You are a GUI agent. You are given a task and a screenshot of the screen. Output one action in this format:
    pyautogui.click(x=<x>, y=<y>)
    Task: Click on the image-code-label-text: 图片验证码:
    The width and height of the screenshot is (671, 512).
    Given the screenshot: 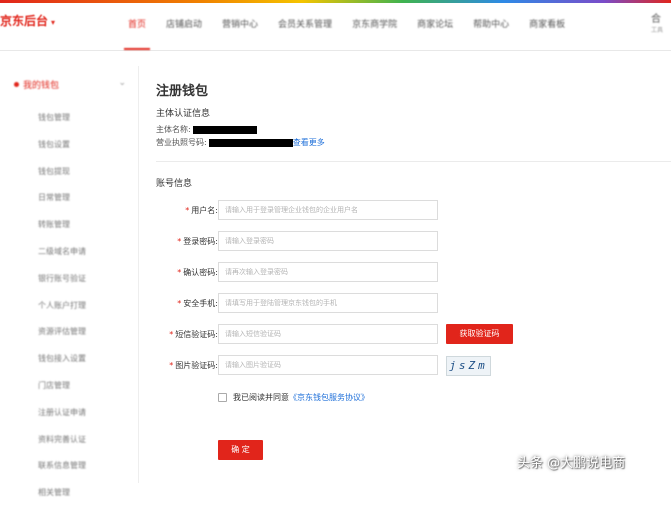 What is the action you would take?
    pyautogui.click(x=196, y=365)
    